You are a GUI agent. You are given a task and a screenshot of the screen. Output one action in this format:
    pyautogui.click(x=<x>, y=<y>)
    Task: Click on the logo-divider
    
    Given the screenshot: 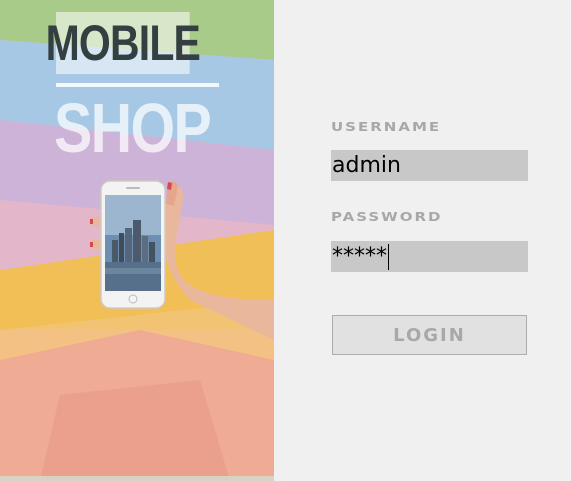 What is the action you would take?
    pyautogui.click(x=137, y=85)
    